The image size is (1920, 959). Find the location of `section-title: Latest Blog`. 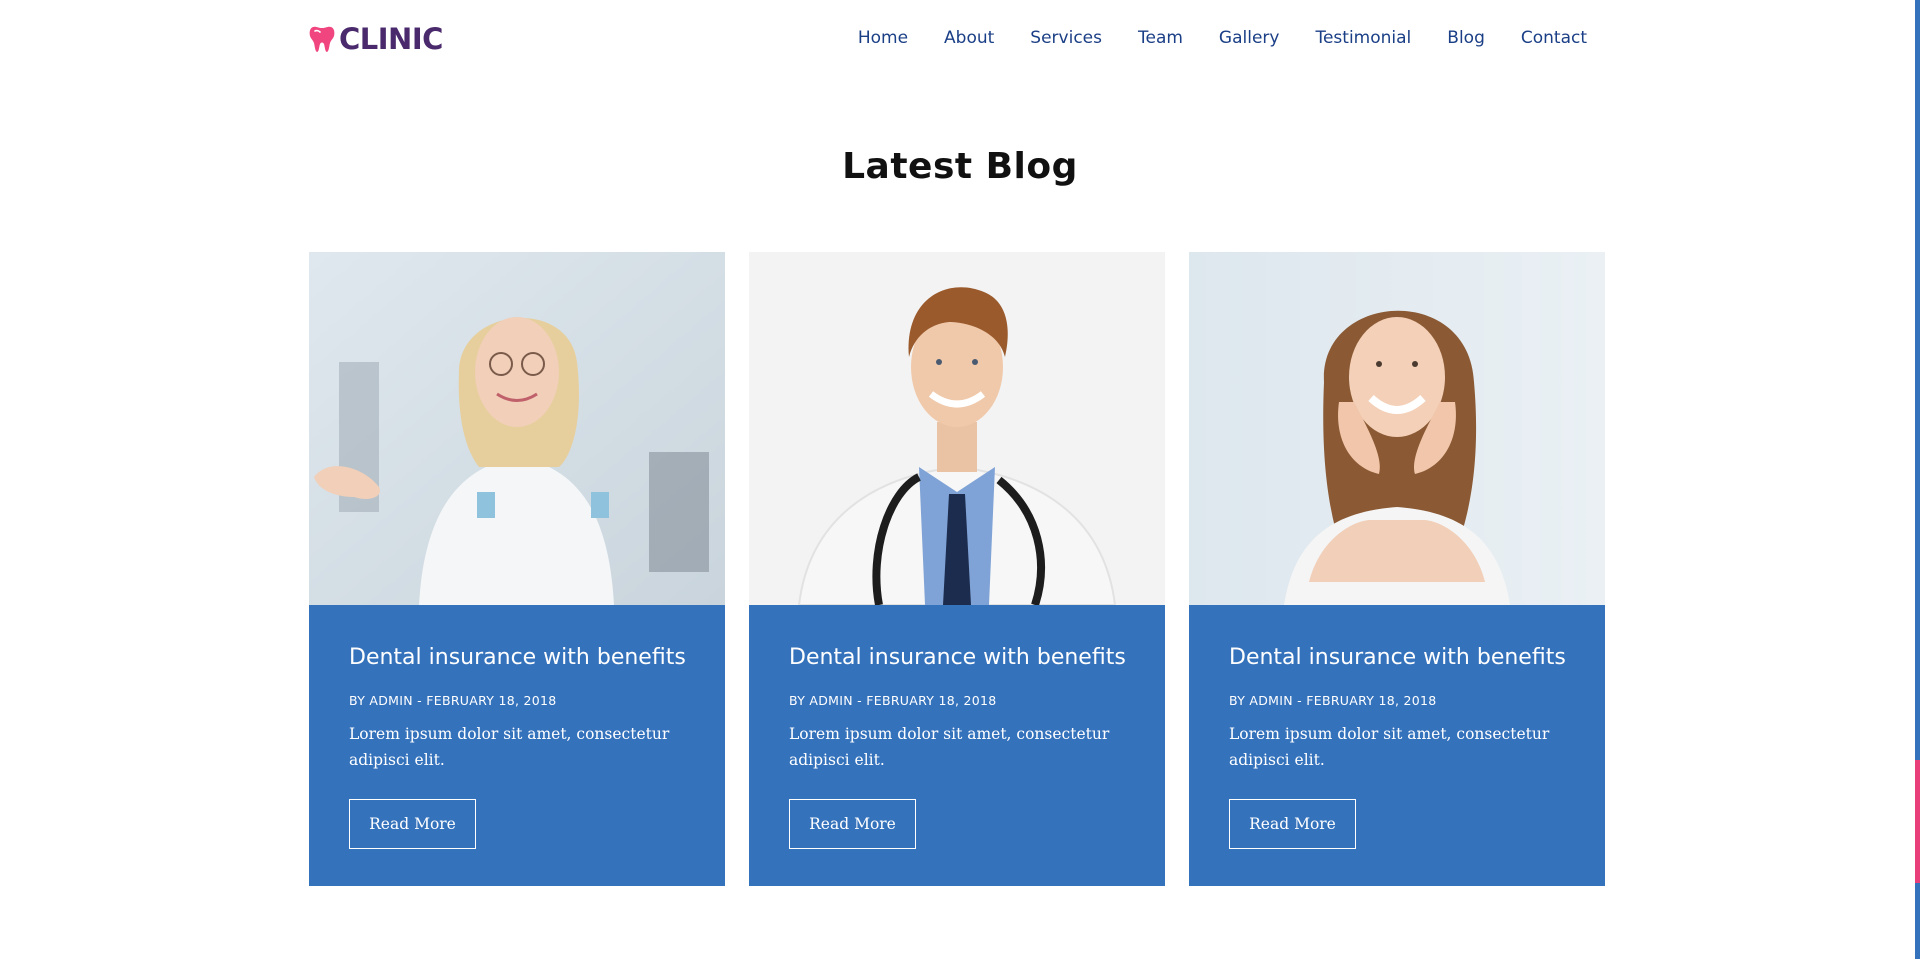

section-title: Latest Blog is located at coordinates (960, 166).